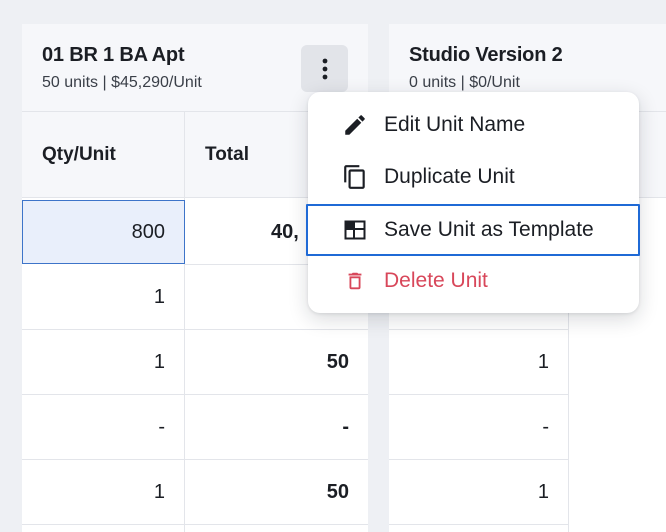 The image size is (666, 532). Describe the element at coordinates (103, 232) in the screenshot. I see `qty-cell-selected: 800` at that location.